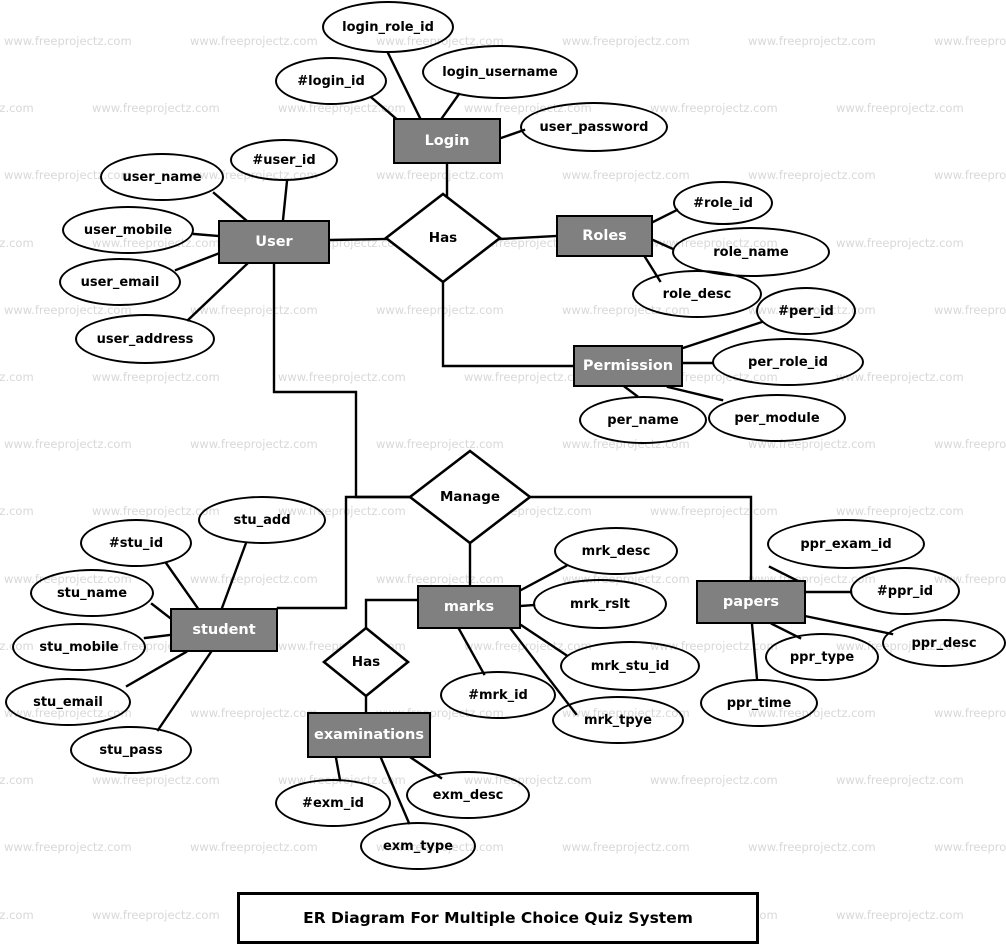  I want to click on entity-marks: marks, so click(469, 607).